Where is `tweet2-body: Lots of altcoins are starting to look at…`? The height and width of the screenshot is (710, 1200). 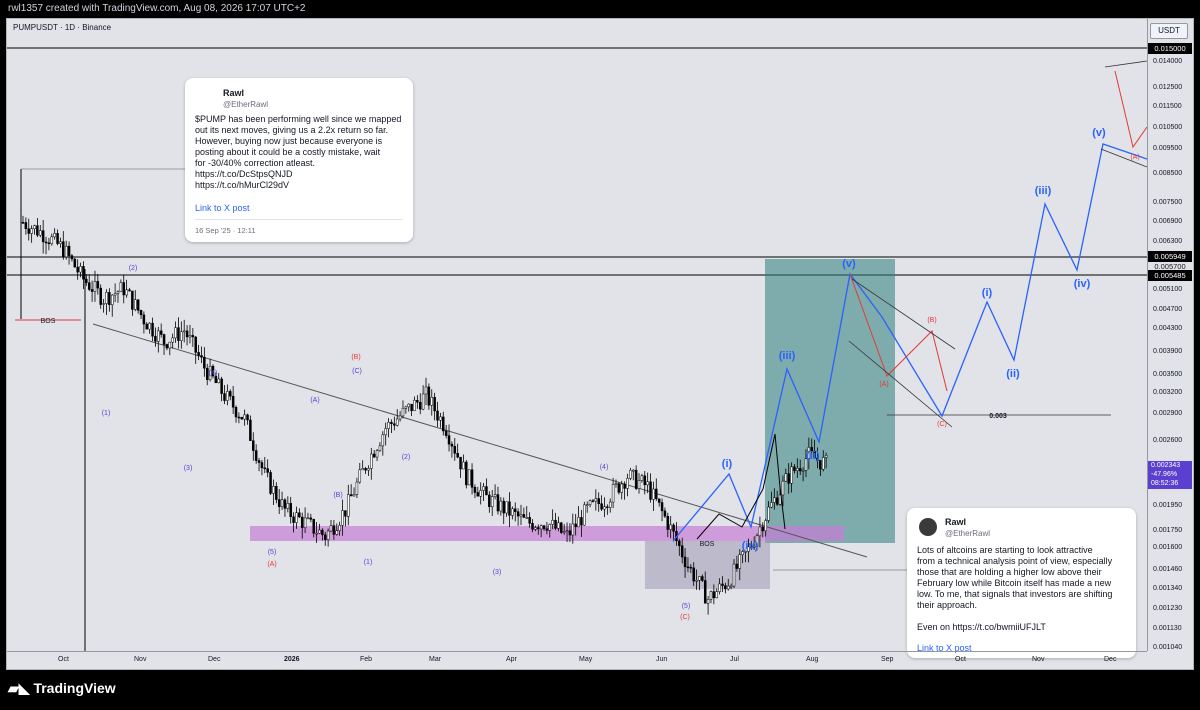
tweet2-body: Lots of altcoins are starting to look at… is located at coordinates (1015, 588).